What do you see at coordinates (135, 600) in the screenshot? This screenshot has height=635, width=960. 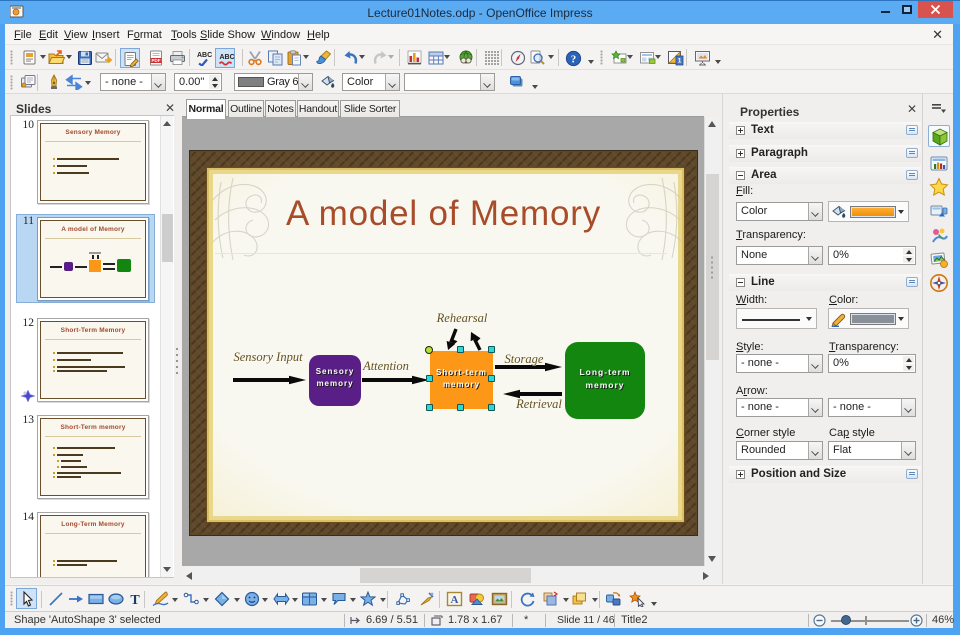 I see `svg-text: T` at bounding box center [135, 600].